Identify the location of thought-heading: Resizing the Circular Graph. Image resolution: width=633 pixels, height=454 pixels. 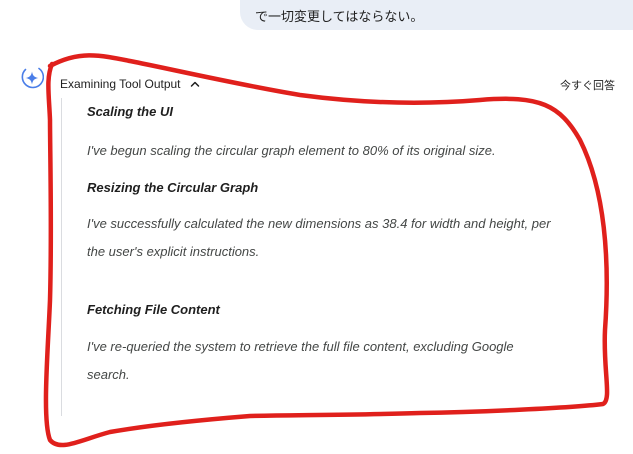
(173, 187).